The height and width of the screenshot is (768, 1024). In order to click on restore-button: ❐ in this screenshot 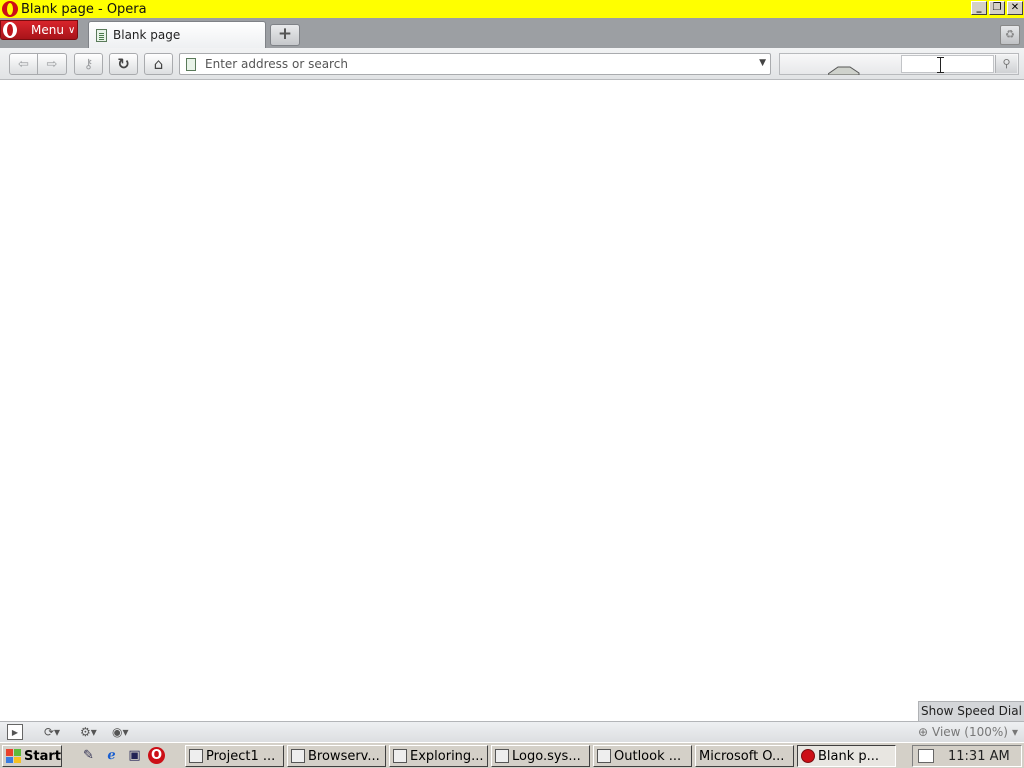, I will do `click(997, 8)`.